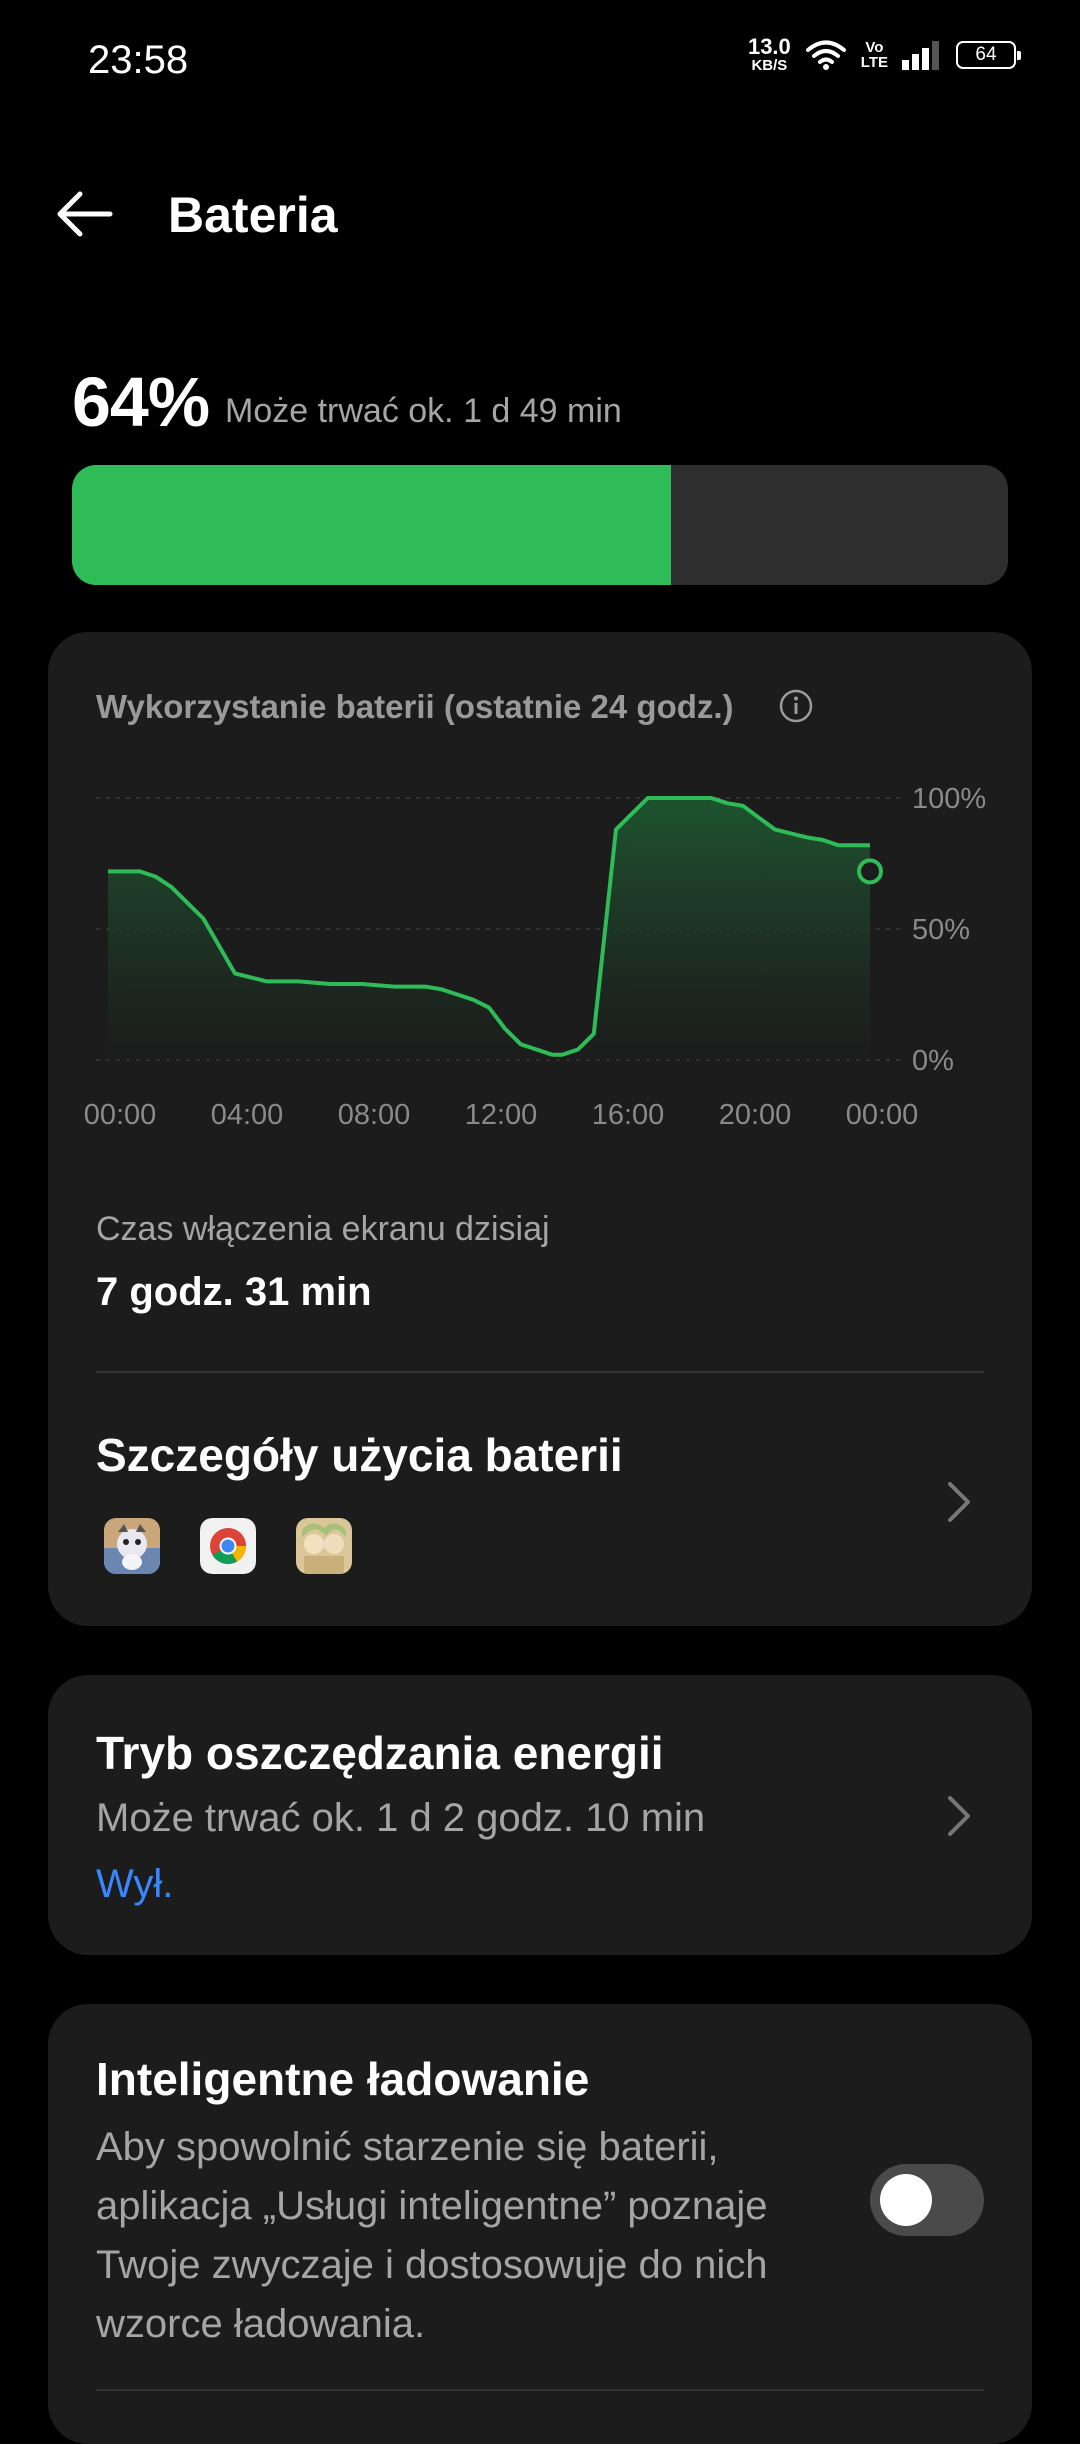  I want to click on power-saver-estimate: Może trwać ok. 1 d 2 godz. 10 min, so click(401, 1818).